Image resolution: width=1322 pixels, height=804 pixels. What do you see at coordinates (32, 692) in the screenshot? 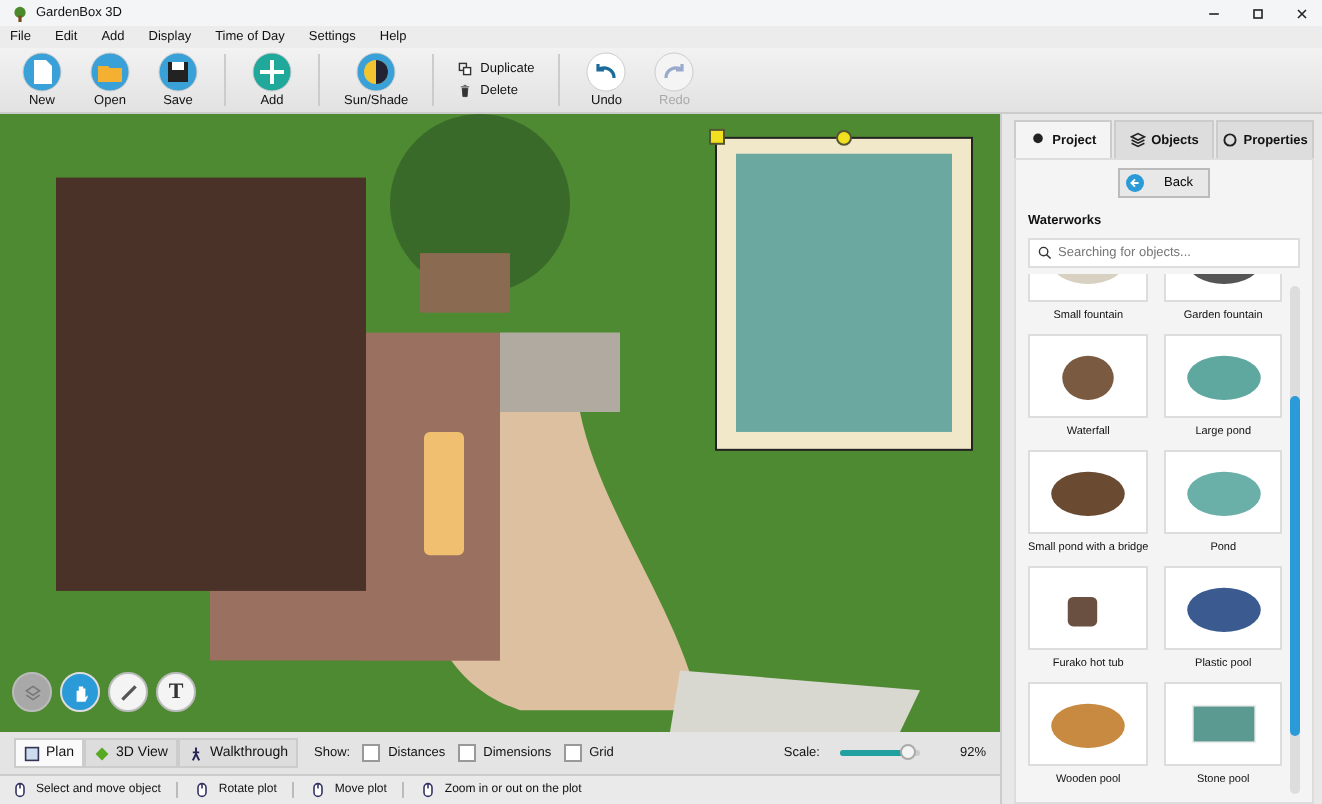
I see `layers-icon` at bounding box center [32, 692].